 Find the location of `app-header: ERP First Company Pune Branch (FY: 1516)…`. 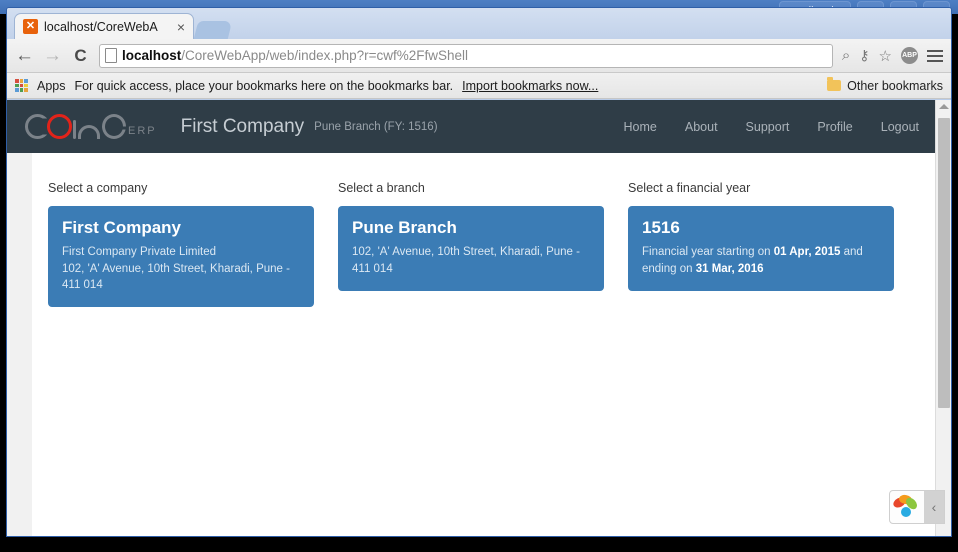

app-header: ERP First Company Pune Branch (FY: 1516)… is located at coordinates (472, 126).